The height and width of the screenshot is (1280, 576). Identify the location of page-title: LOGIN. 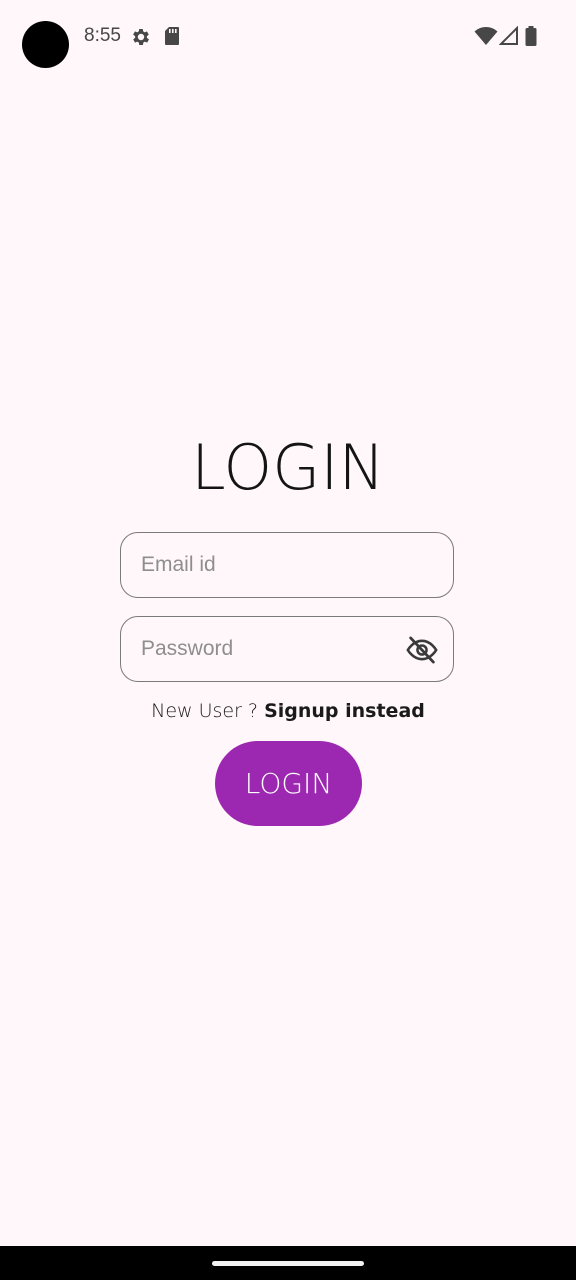
(288, 467).